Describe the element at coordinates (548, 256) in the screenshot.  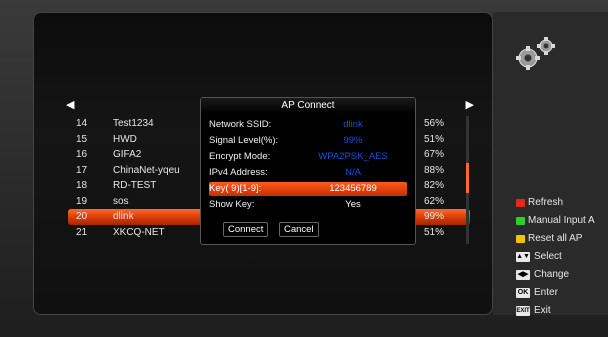
I see `legend-label: Select` at that location.